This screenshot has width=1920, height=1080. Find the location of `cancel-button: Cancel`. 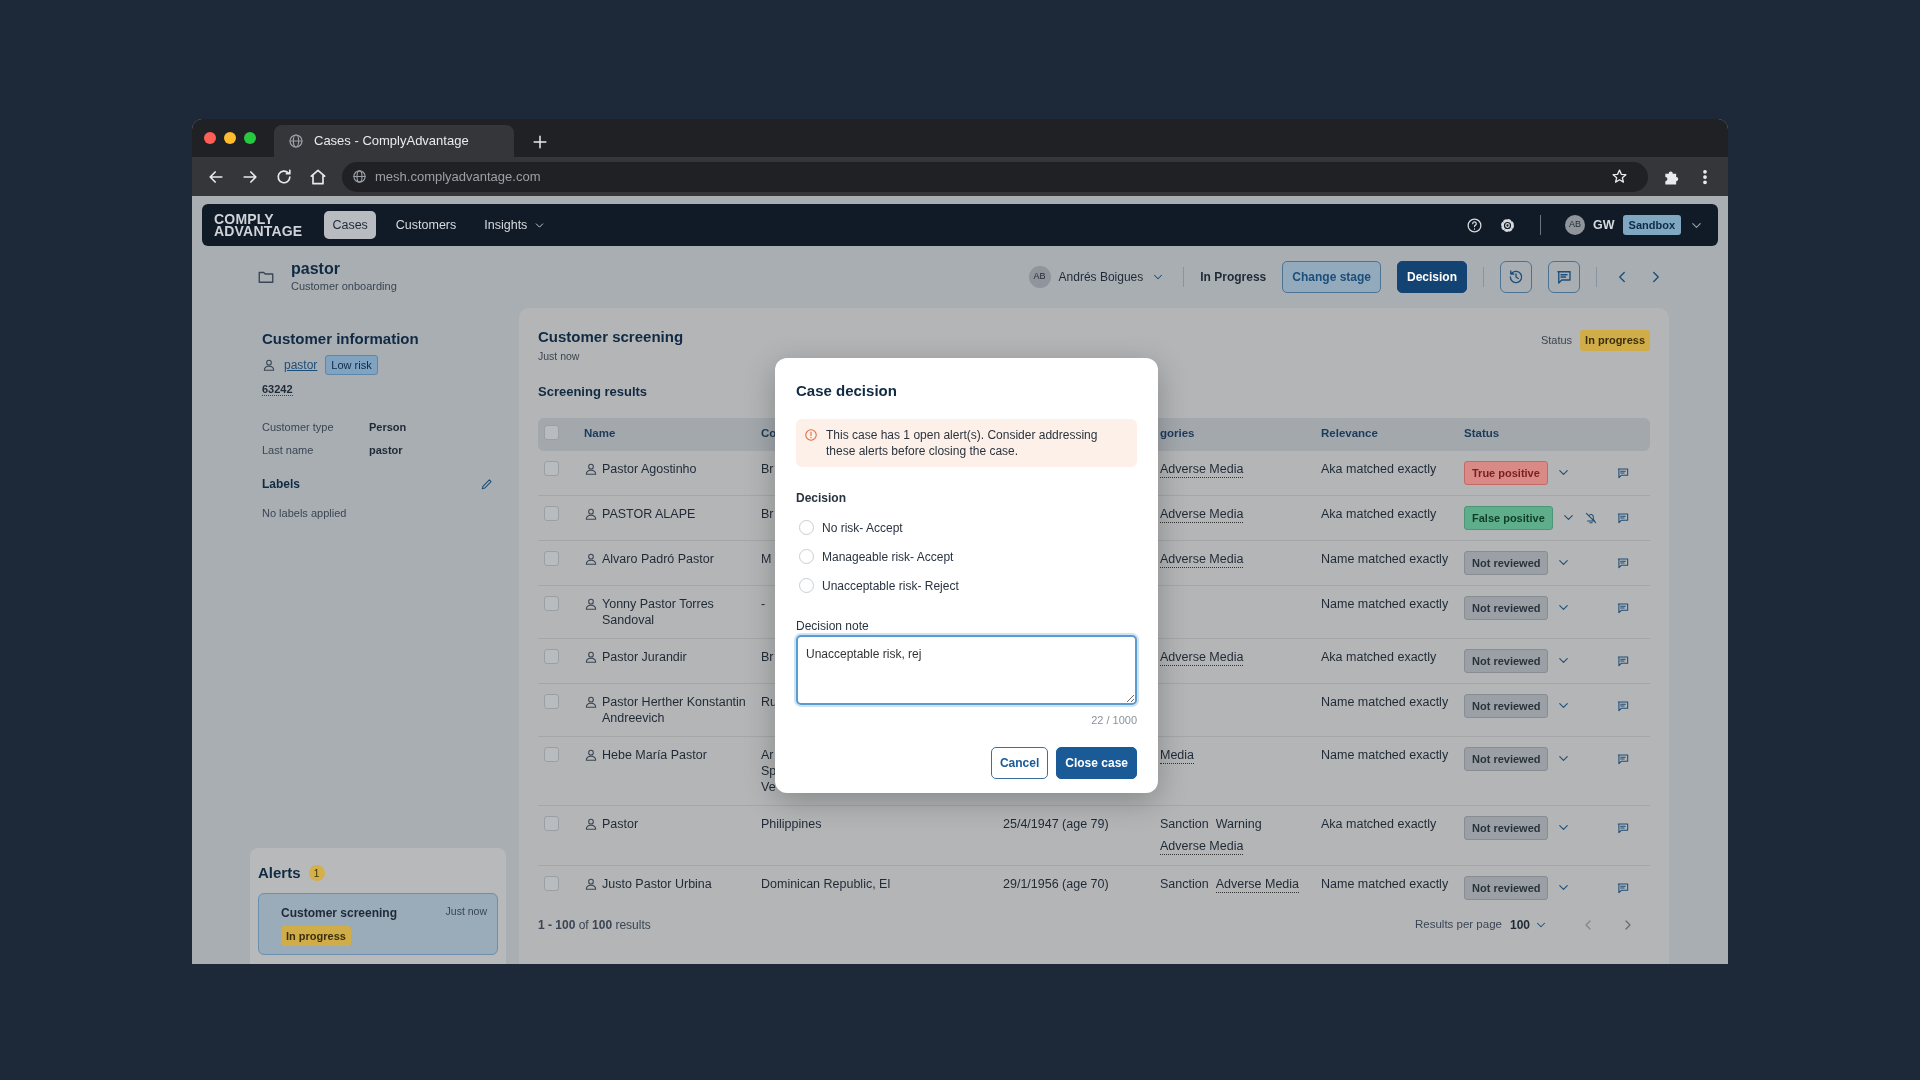

cancel-button: Cancel is located at coordinates (1019, 762).